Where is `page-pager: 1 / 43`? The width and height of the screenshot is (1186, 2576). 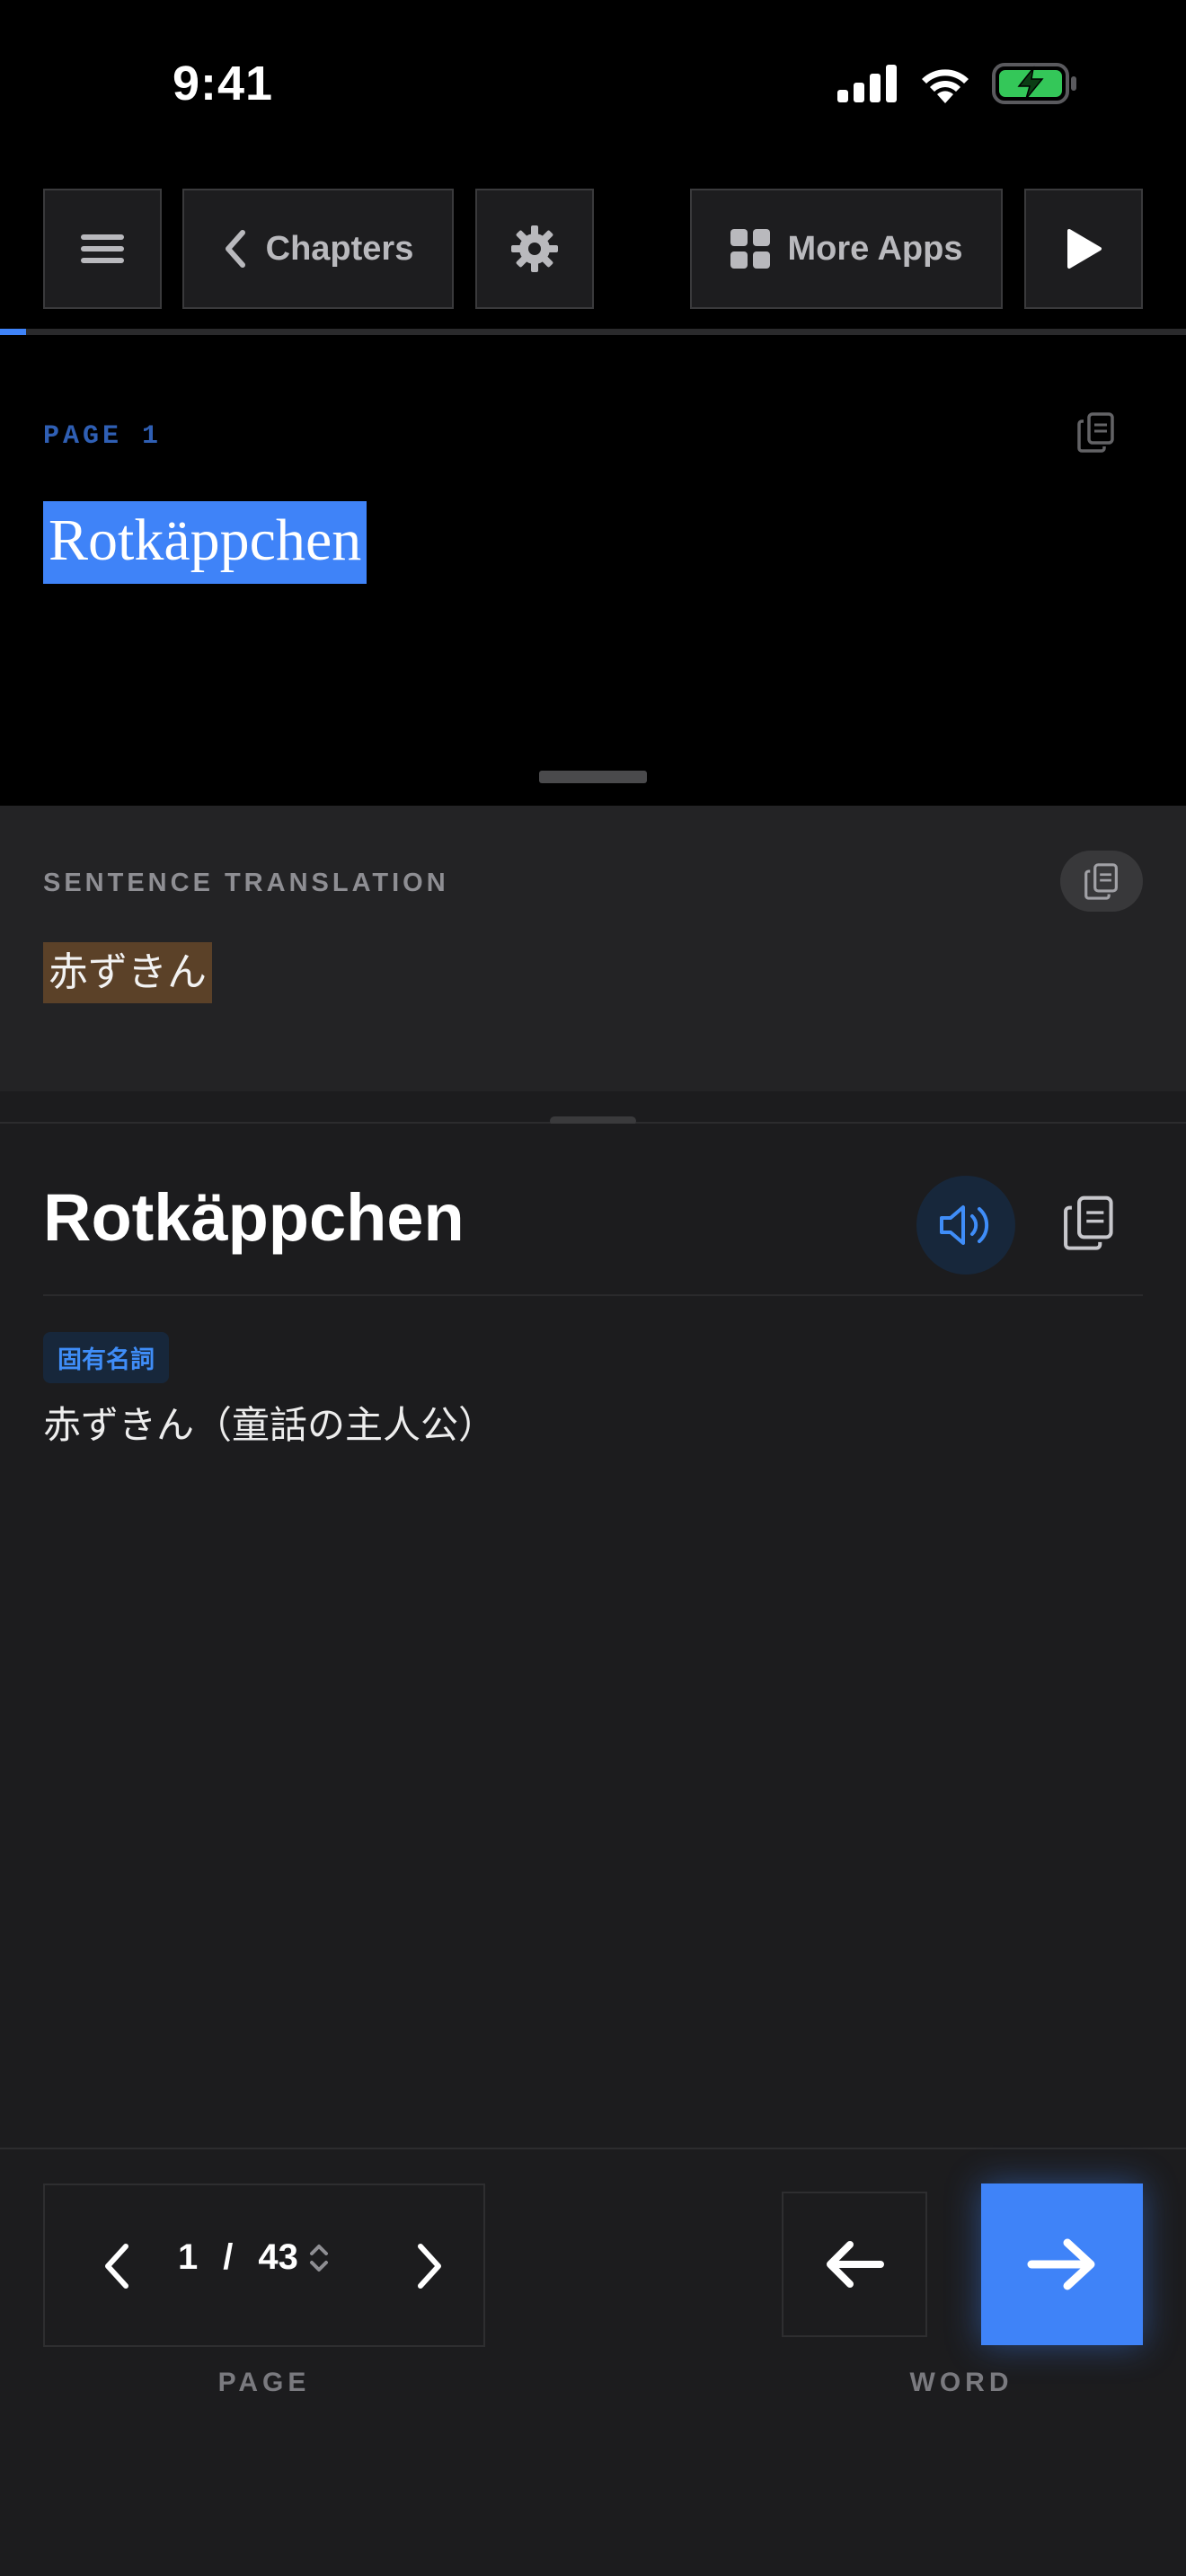 page-pager: 1 / 43 is located at coordinates (264, 2265).